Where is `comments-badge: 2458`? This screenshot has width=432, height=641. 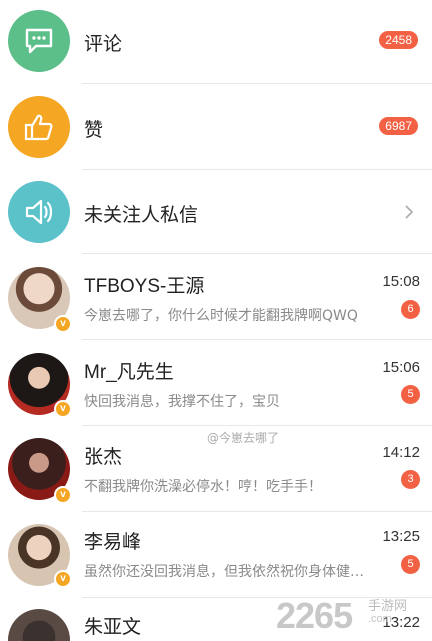
comments-badge: 2458 is located at coordinates (398, 40).